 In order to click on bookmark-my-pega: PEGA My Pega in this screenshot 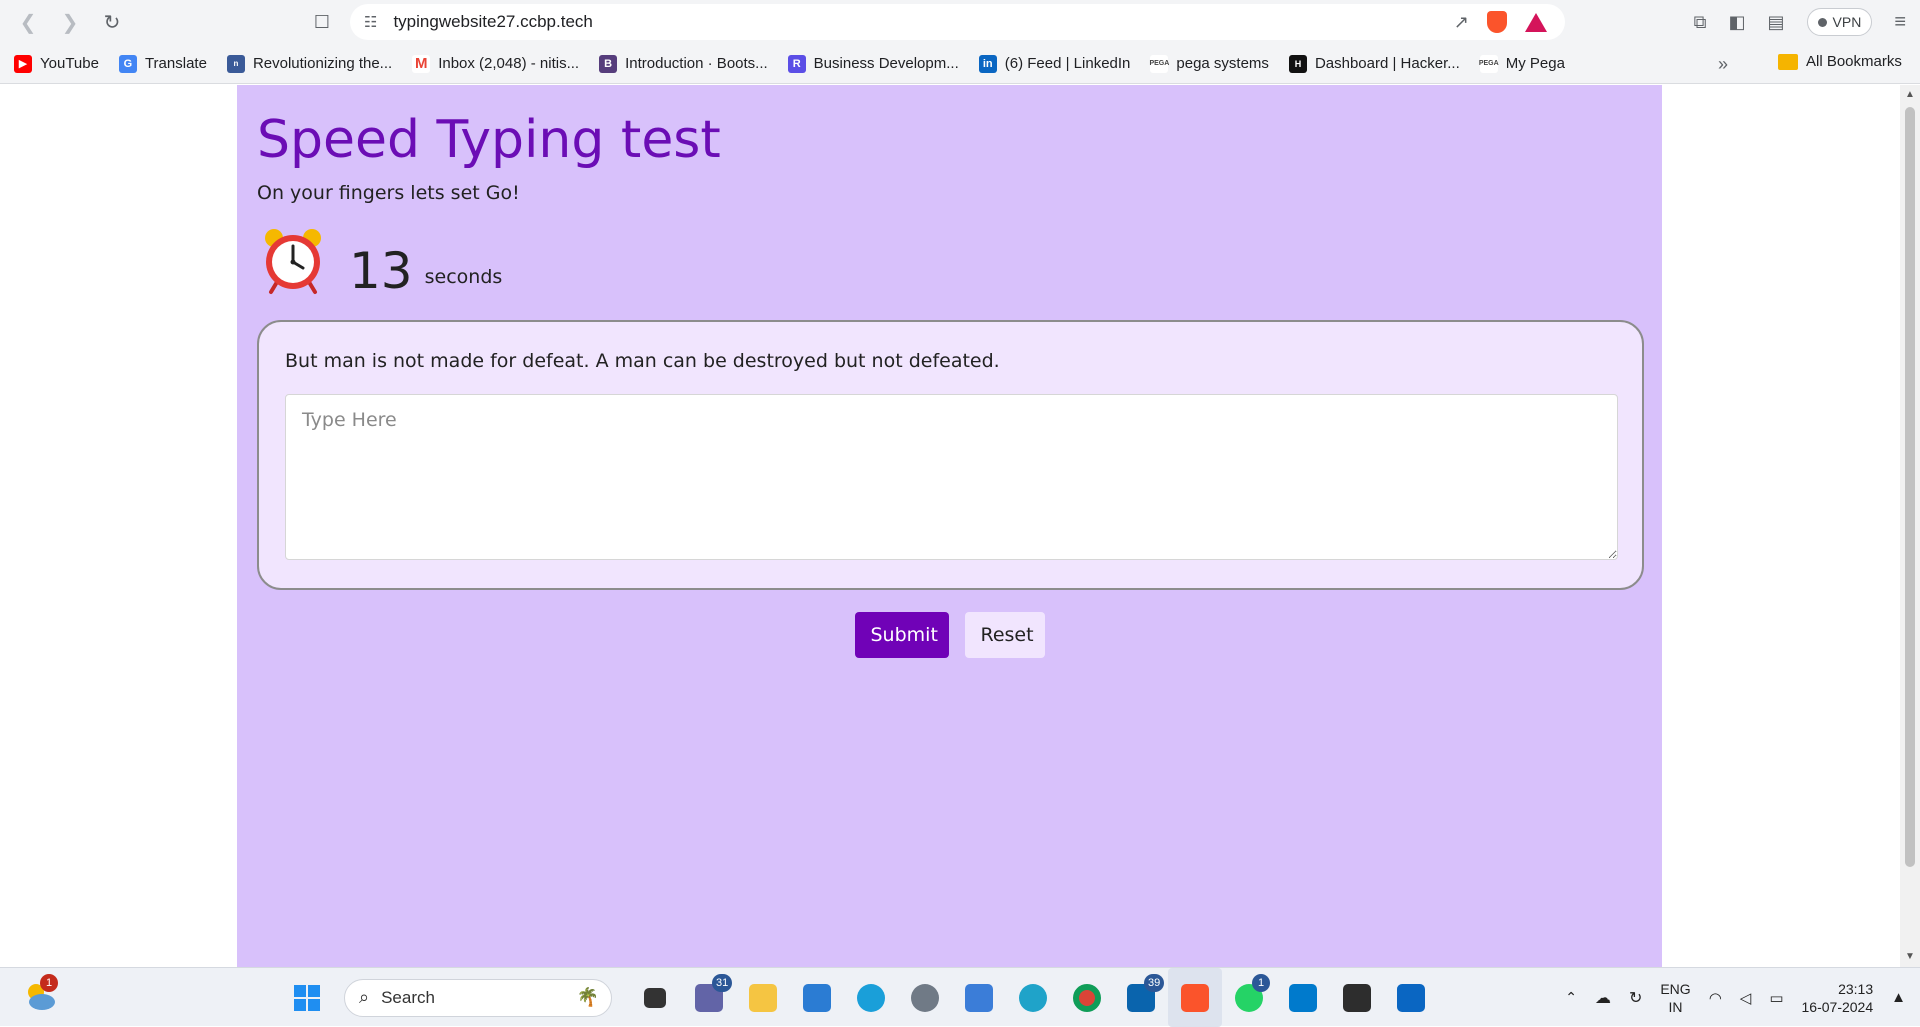, I will do `click(1522, 63)`.